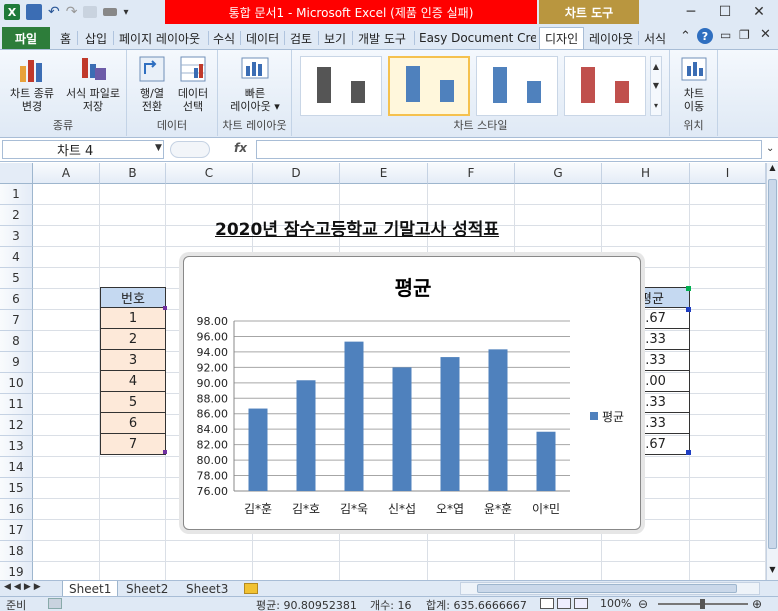 The width and height of the screenshot is (778, 611). Describe the element at coordinates (16, 194) in the screenshot. I see `row-header-1: 1` at that location.